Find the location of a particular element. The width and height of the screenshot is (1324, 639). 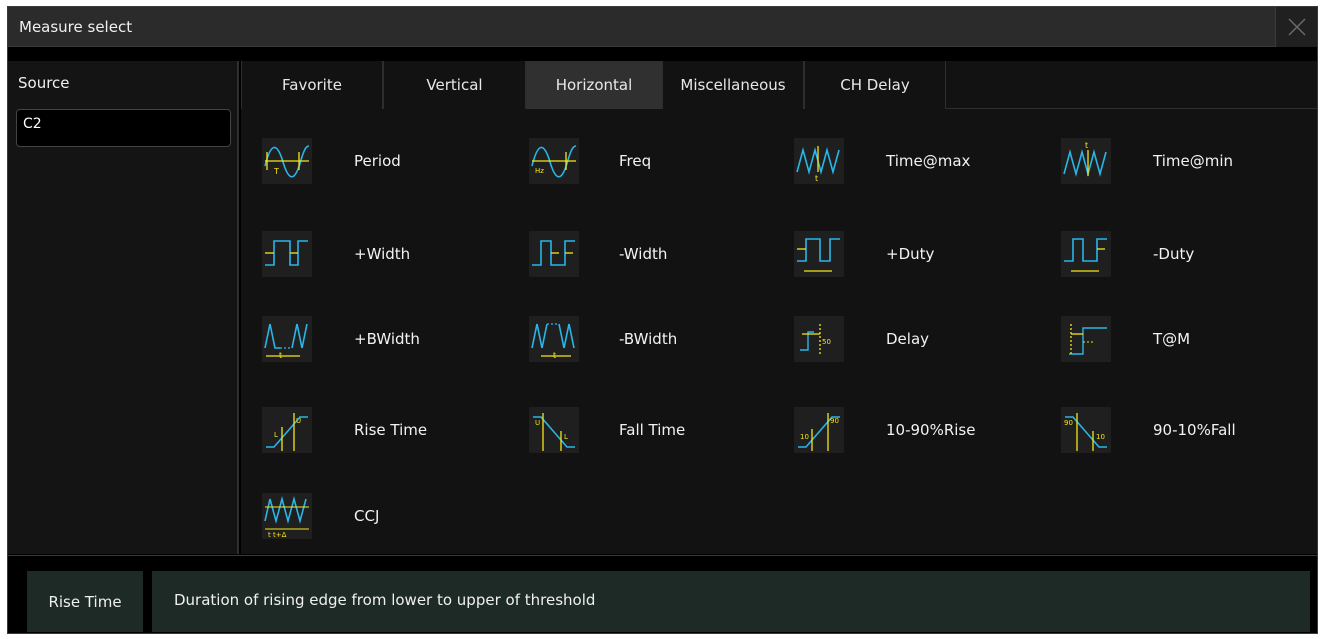

svg-text: T is located at coordinates (276, 171).